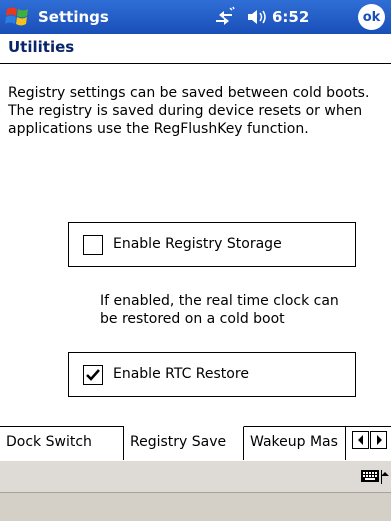 This screenshot has width=391, height=521. I want to click on rtc-restore-option: Enable RTC Restore, so click(212, 374).